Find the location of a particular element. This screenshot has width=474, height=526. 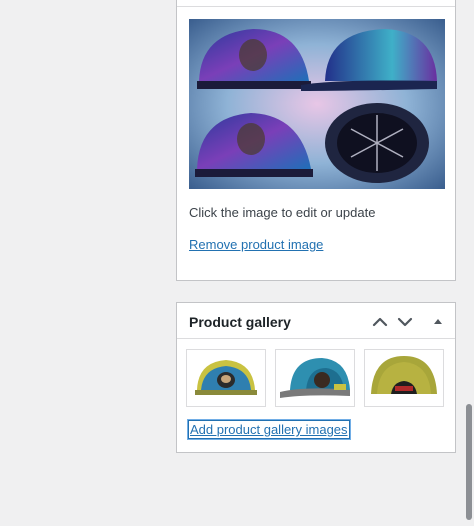

product-gallery-title: Product gallery is located at coordinates (240, 322).